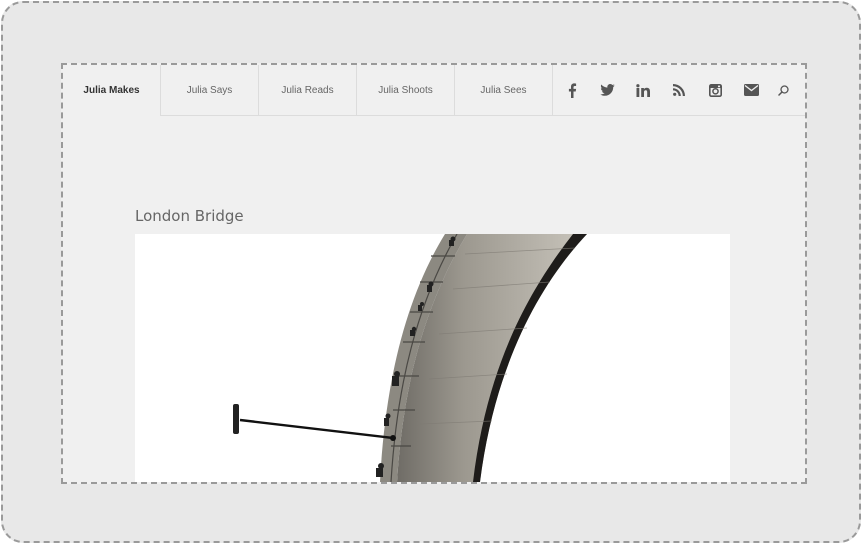 This screenshot has height=543, width=862. What do you see at coordinates (715, 90) in the screenshot?
I see `instagram-icon` at bounding box center [715, 90].